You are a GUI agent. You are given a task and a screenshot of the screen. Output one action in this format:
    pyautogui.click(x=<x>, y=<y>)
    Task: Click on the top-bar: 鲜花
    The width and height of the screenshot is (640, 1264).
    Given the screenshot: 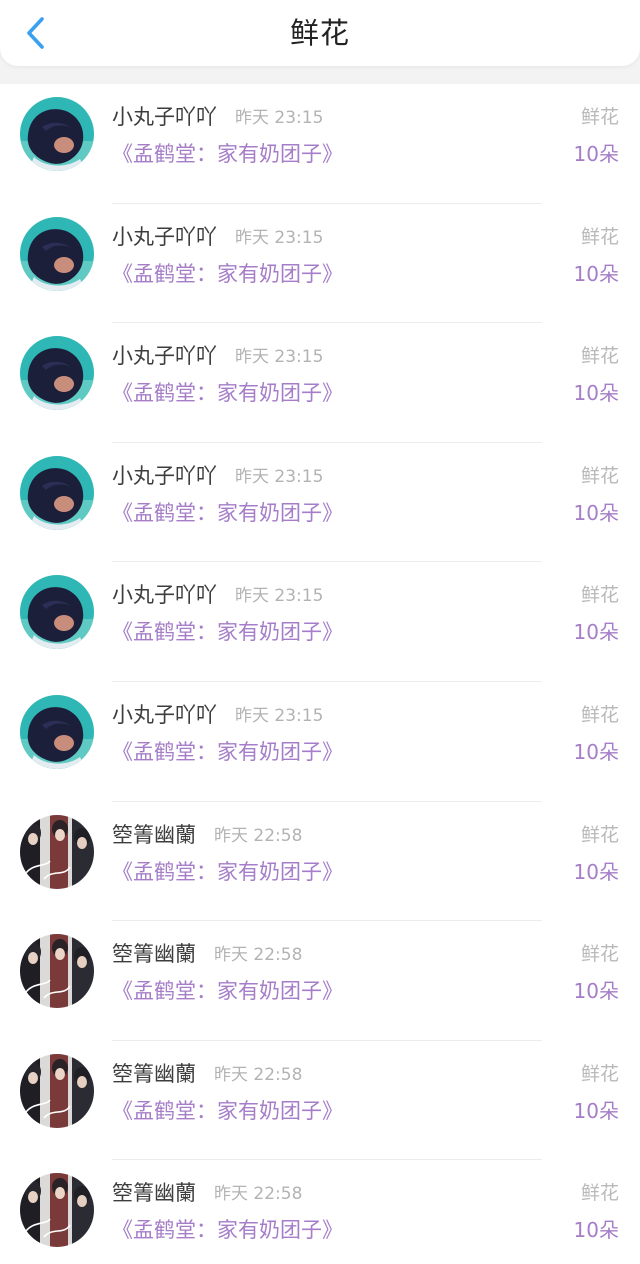 What is the action you would take?
    pyautogui.click(x=320, y=33)
    